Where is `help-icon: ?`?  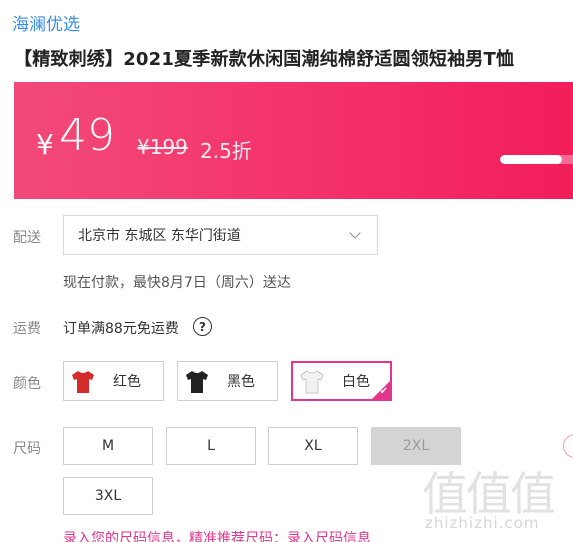
help-icon: ? is located at coordinates (202, 326).